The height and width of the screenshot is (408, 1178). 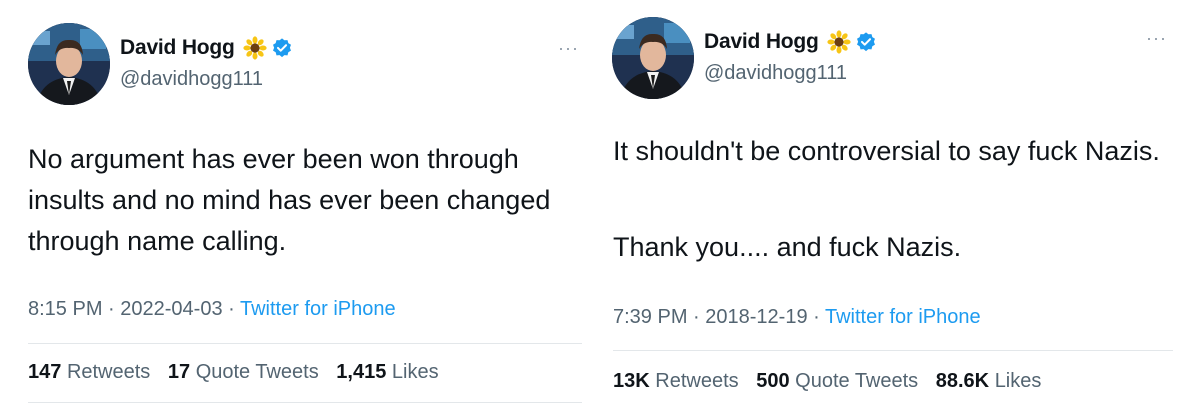 I want to click on tweet-stats: 147 Retweets 17 Quote Tweets 1,415 Likes, so click(x=239, y=372).